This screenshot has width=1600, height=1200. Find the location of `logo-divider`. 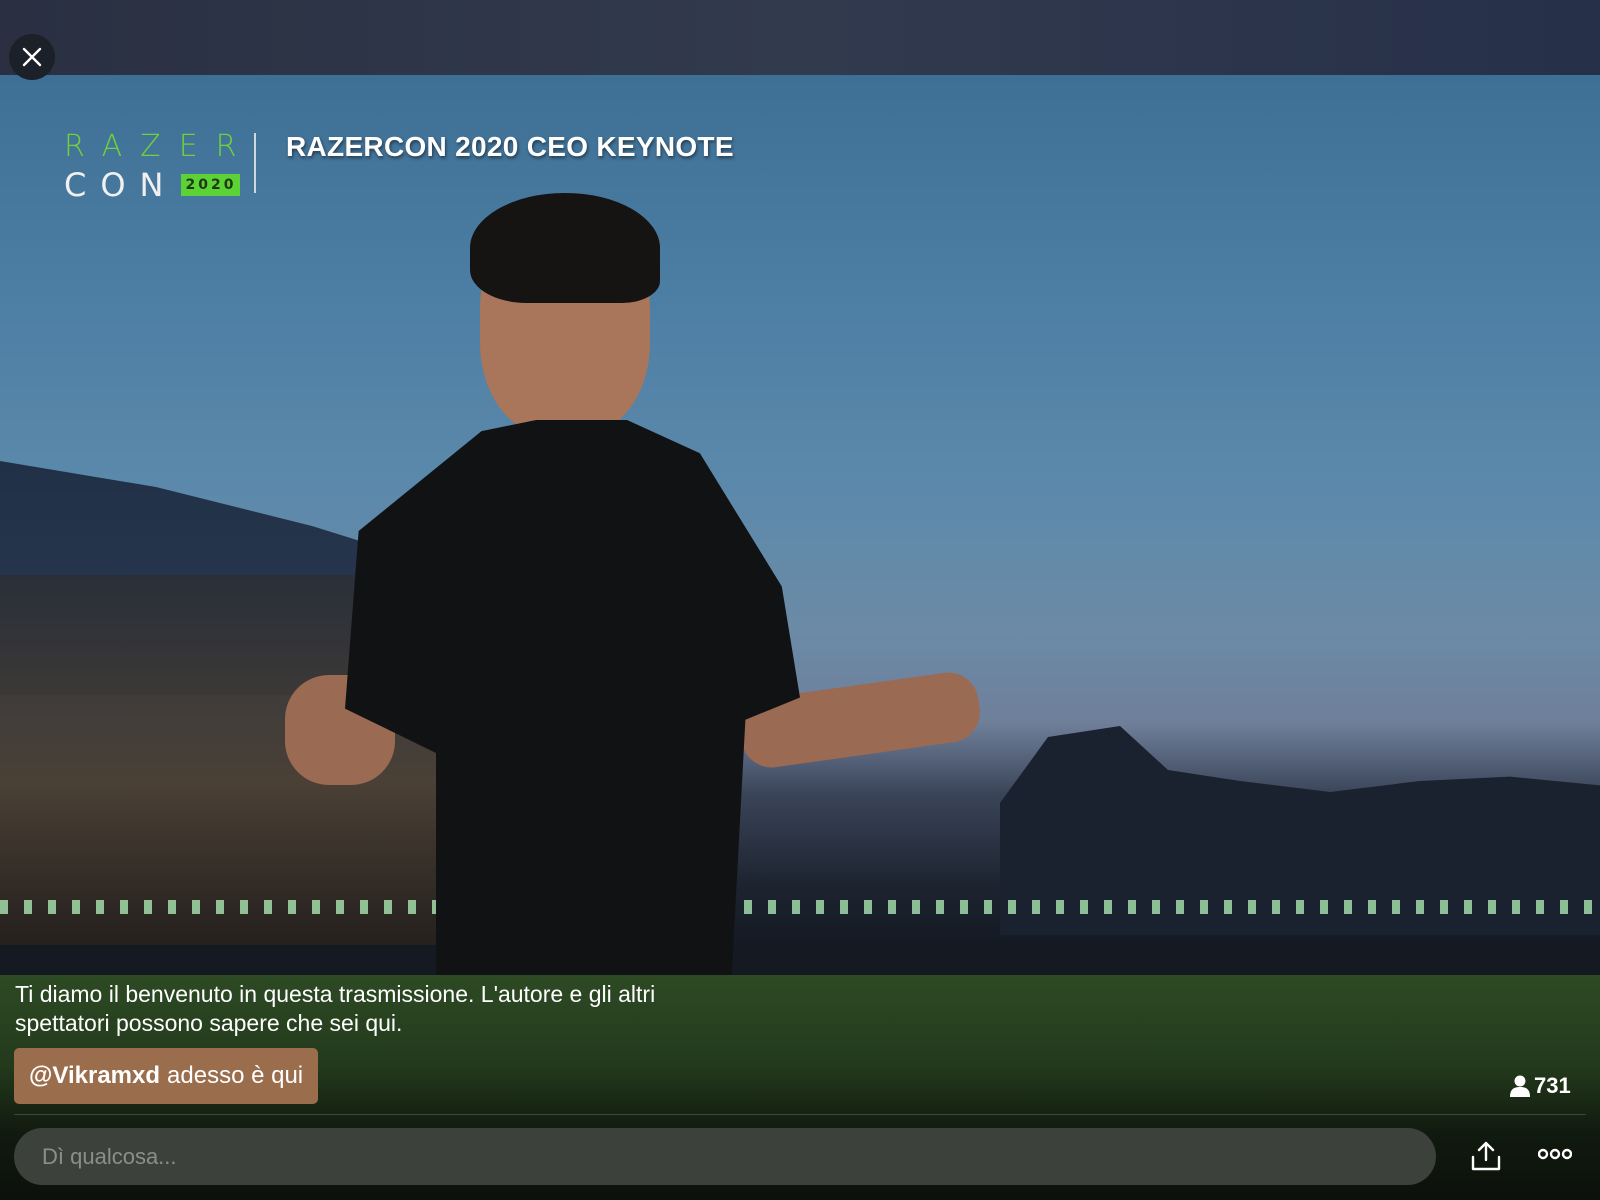

logo-divider is located at coordinates (255, 163).